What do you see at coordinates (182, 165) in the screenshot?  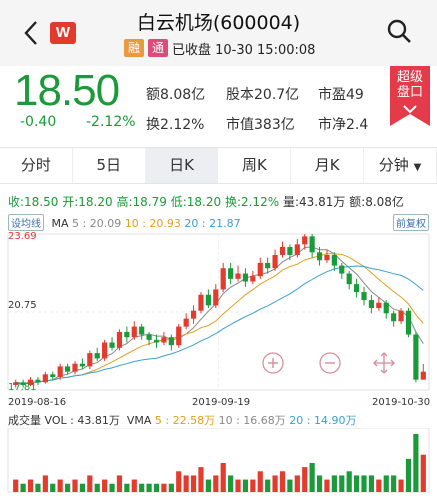 I see `tab-daily-k: 日K` at bounding box center [182, 165].